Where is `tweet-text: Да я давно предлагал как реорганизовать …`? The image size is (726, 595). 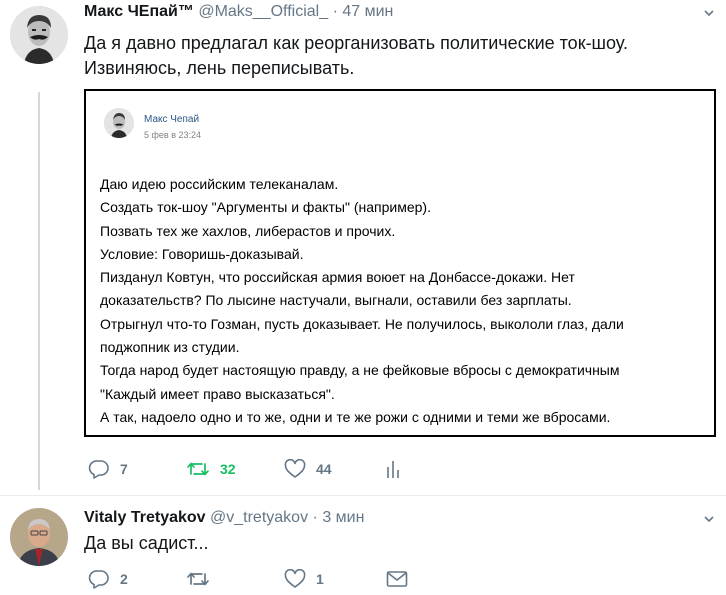
tweet-text: Да я давно предлагал как реорганизовать … is located at coordinates (356, 56).